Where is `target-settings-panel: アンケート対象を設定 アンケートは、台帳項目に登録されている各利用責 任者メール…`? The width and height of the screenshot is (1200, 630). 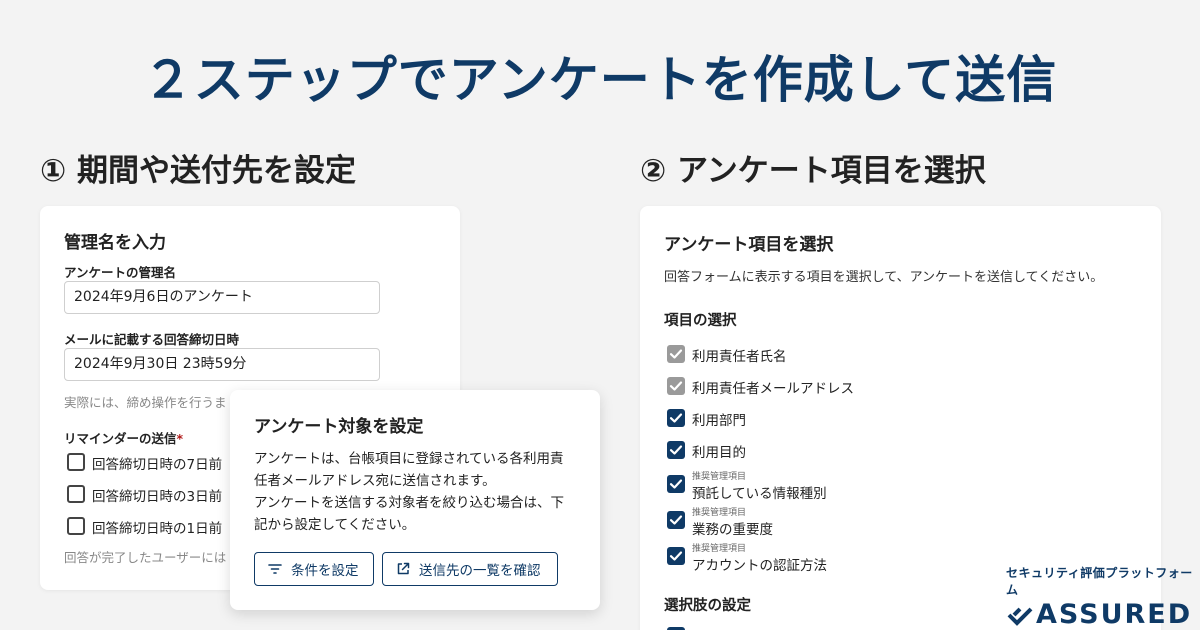
target-settings-panel: アンケート対象を設定 アンケートは、台帳項目に登録されている各利用責 任者メール… is located at coordinates (415, 500).